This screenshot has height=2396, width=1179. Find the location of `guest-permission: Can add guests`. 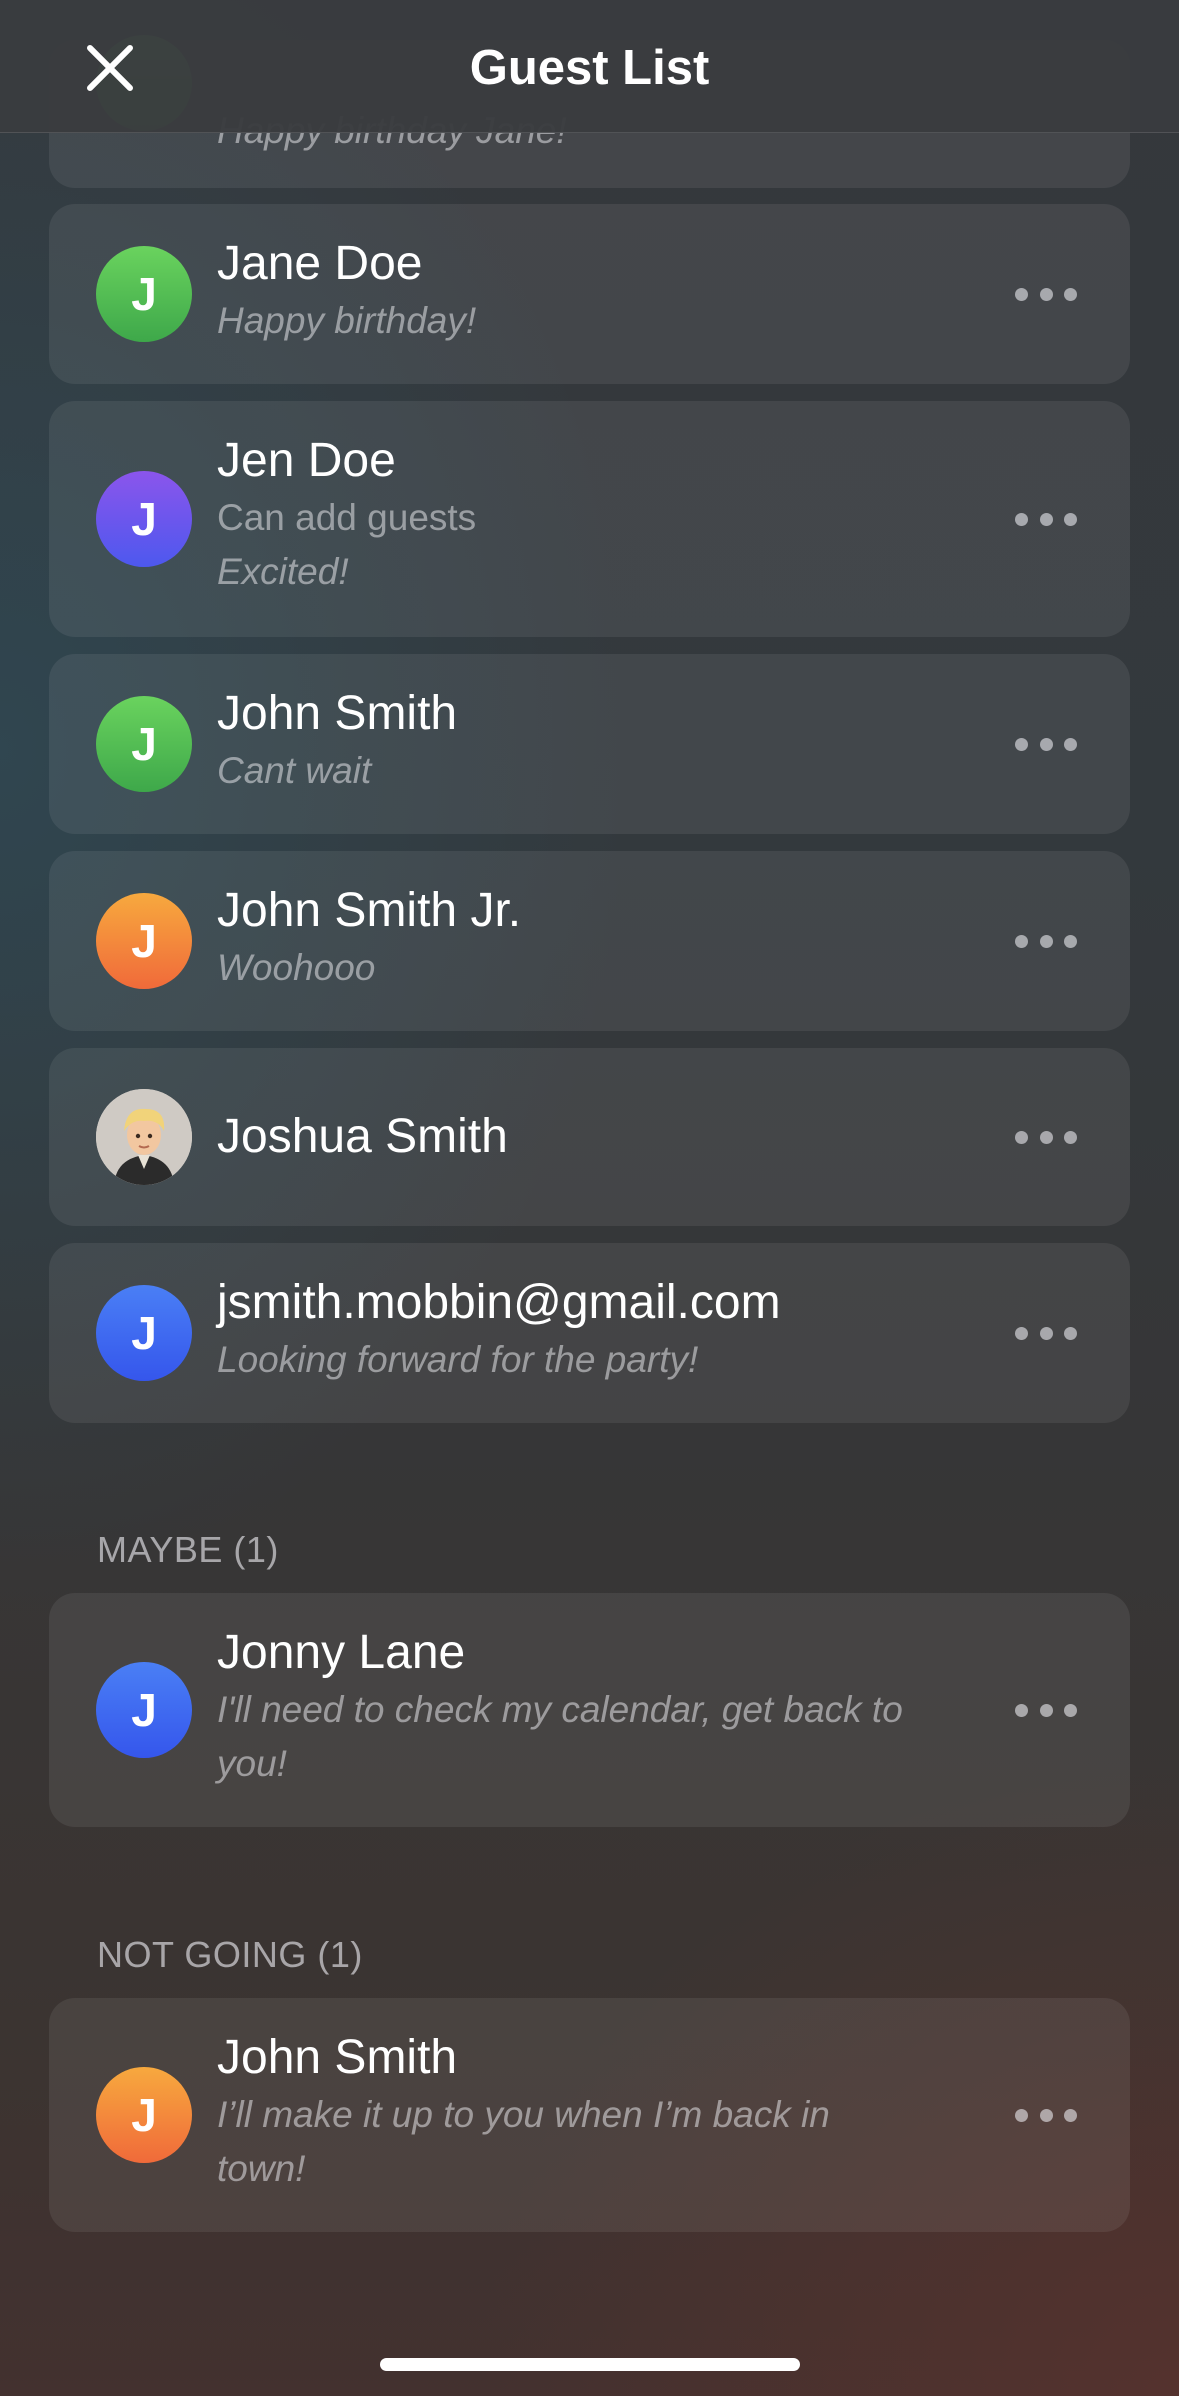

guest-permission: Can add guests is located at coordinates (347, 517).